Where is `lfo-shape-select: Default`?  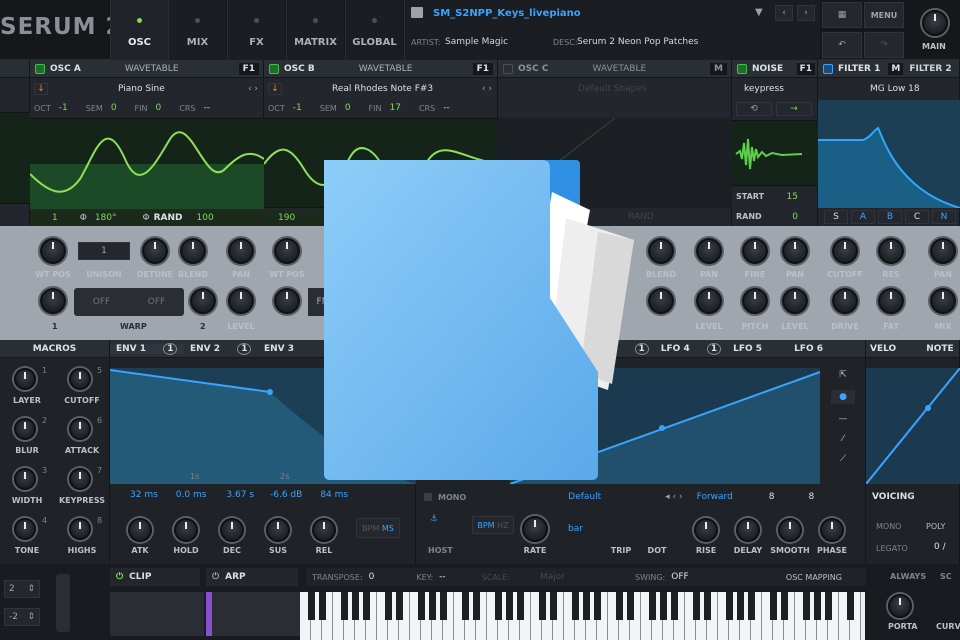 lfo-shape-select: Default is located at coordinates (584, 497).